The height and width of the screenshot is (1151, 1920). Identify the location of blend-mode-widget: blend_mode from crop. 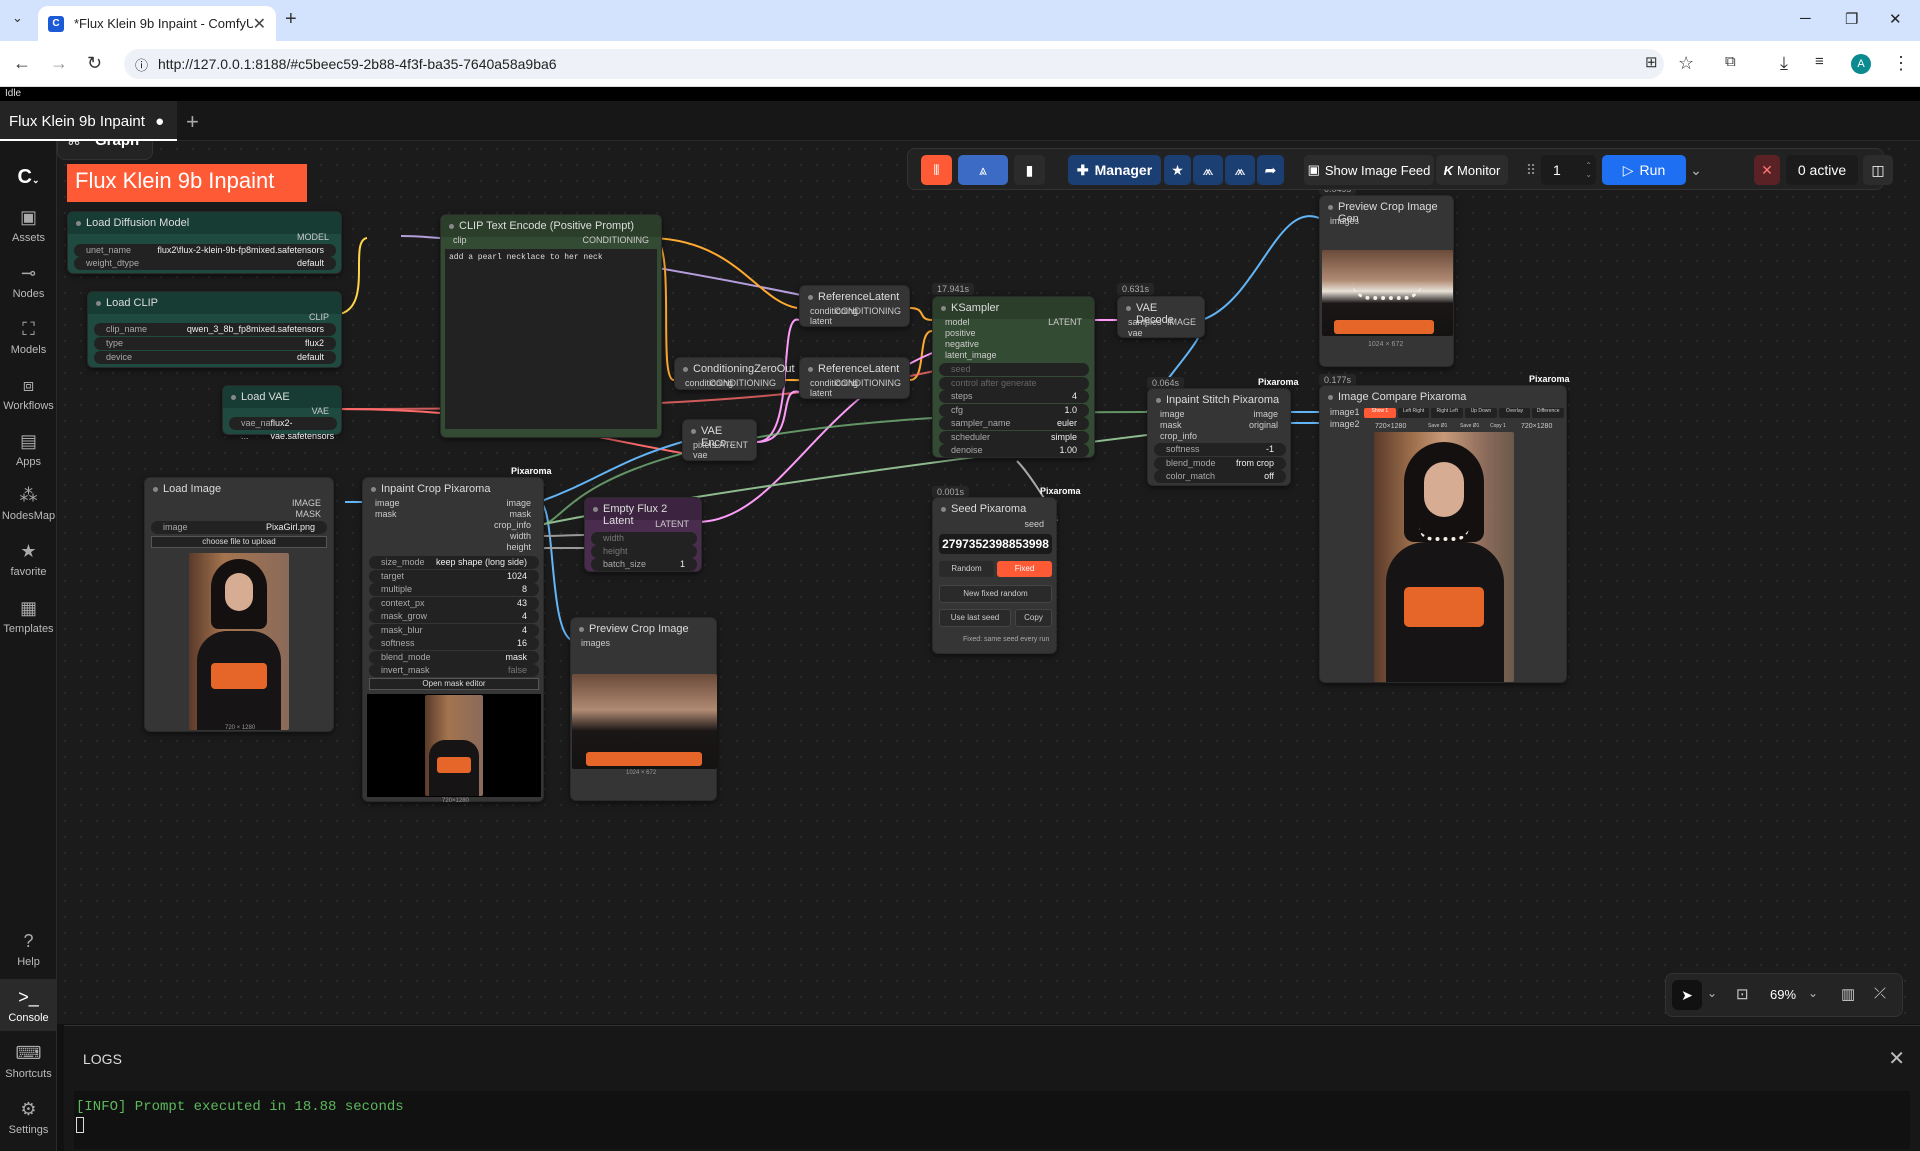
(1220, 463).